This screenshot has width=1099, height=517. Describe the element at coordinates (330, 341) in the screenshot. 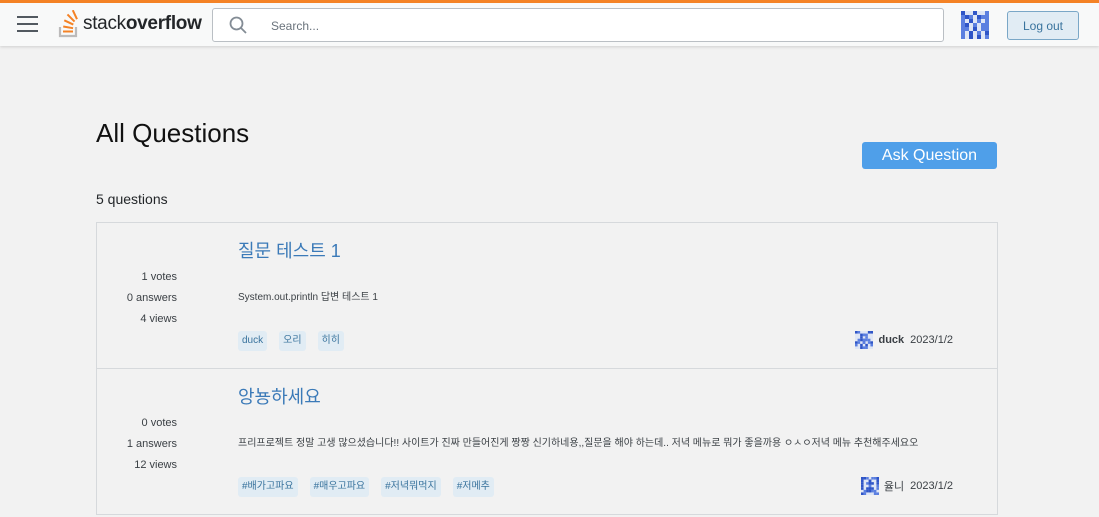

I see `tag: 히히` at that location.